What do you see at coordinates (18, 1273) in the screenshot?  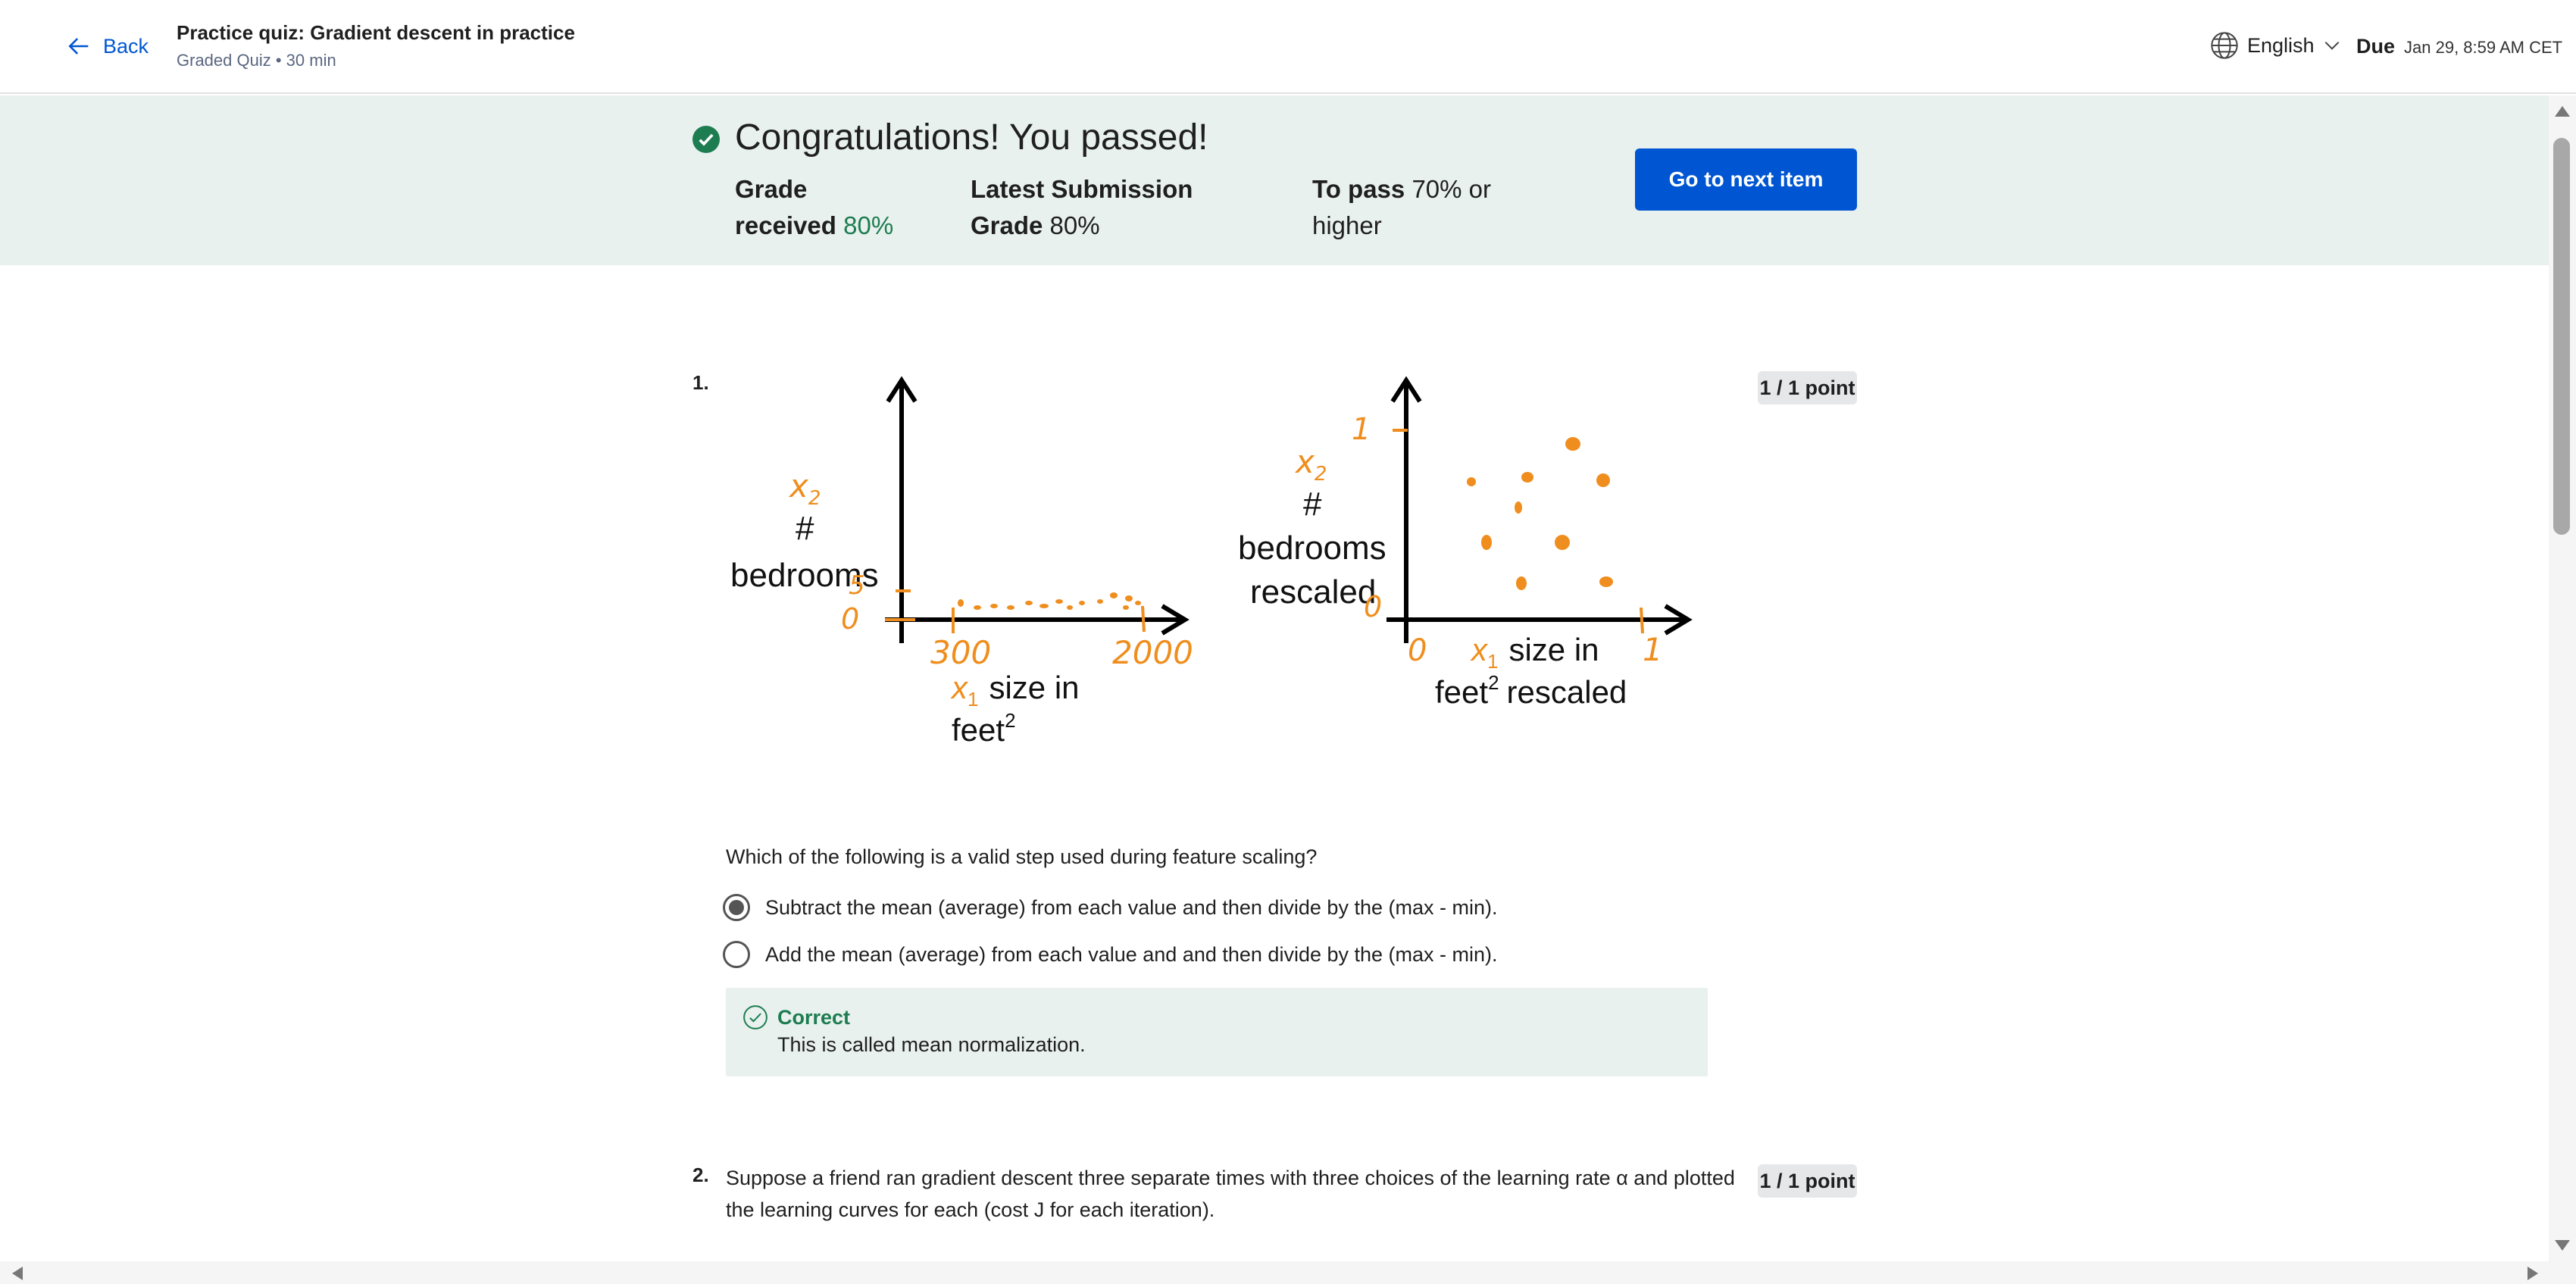 I see `scroll-left-icon` at bounding box center [18, 1273].